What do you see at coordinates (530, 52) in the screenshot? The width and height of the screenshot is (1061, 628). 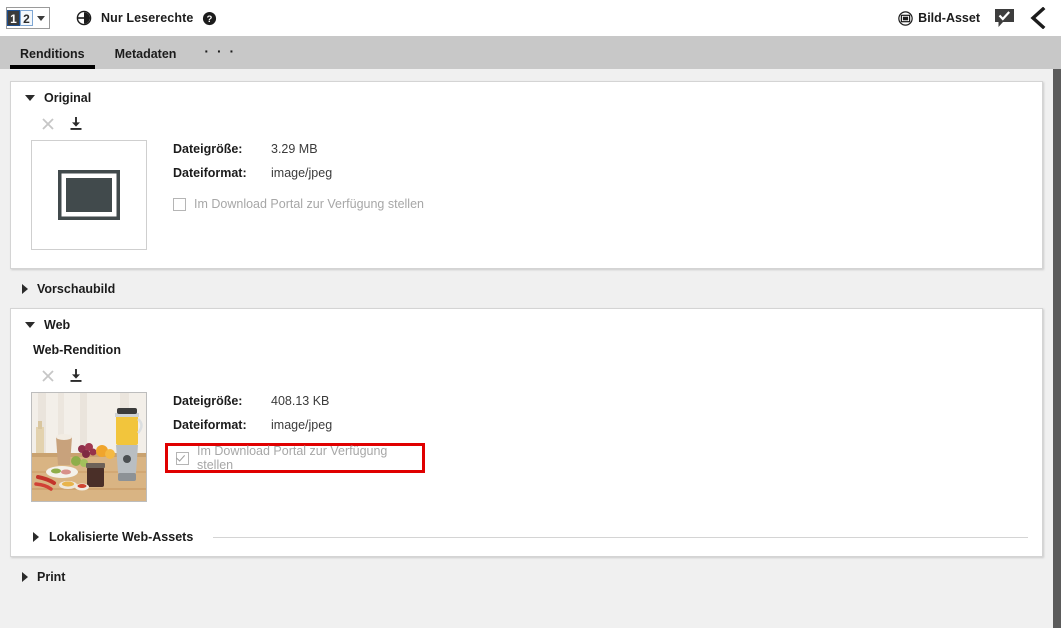 I see `tab-bar: Renditions Metadaten · · ·` at bounding box center [530, 52].